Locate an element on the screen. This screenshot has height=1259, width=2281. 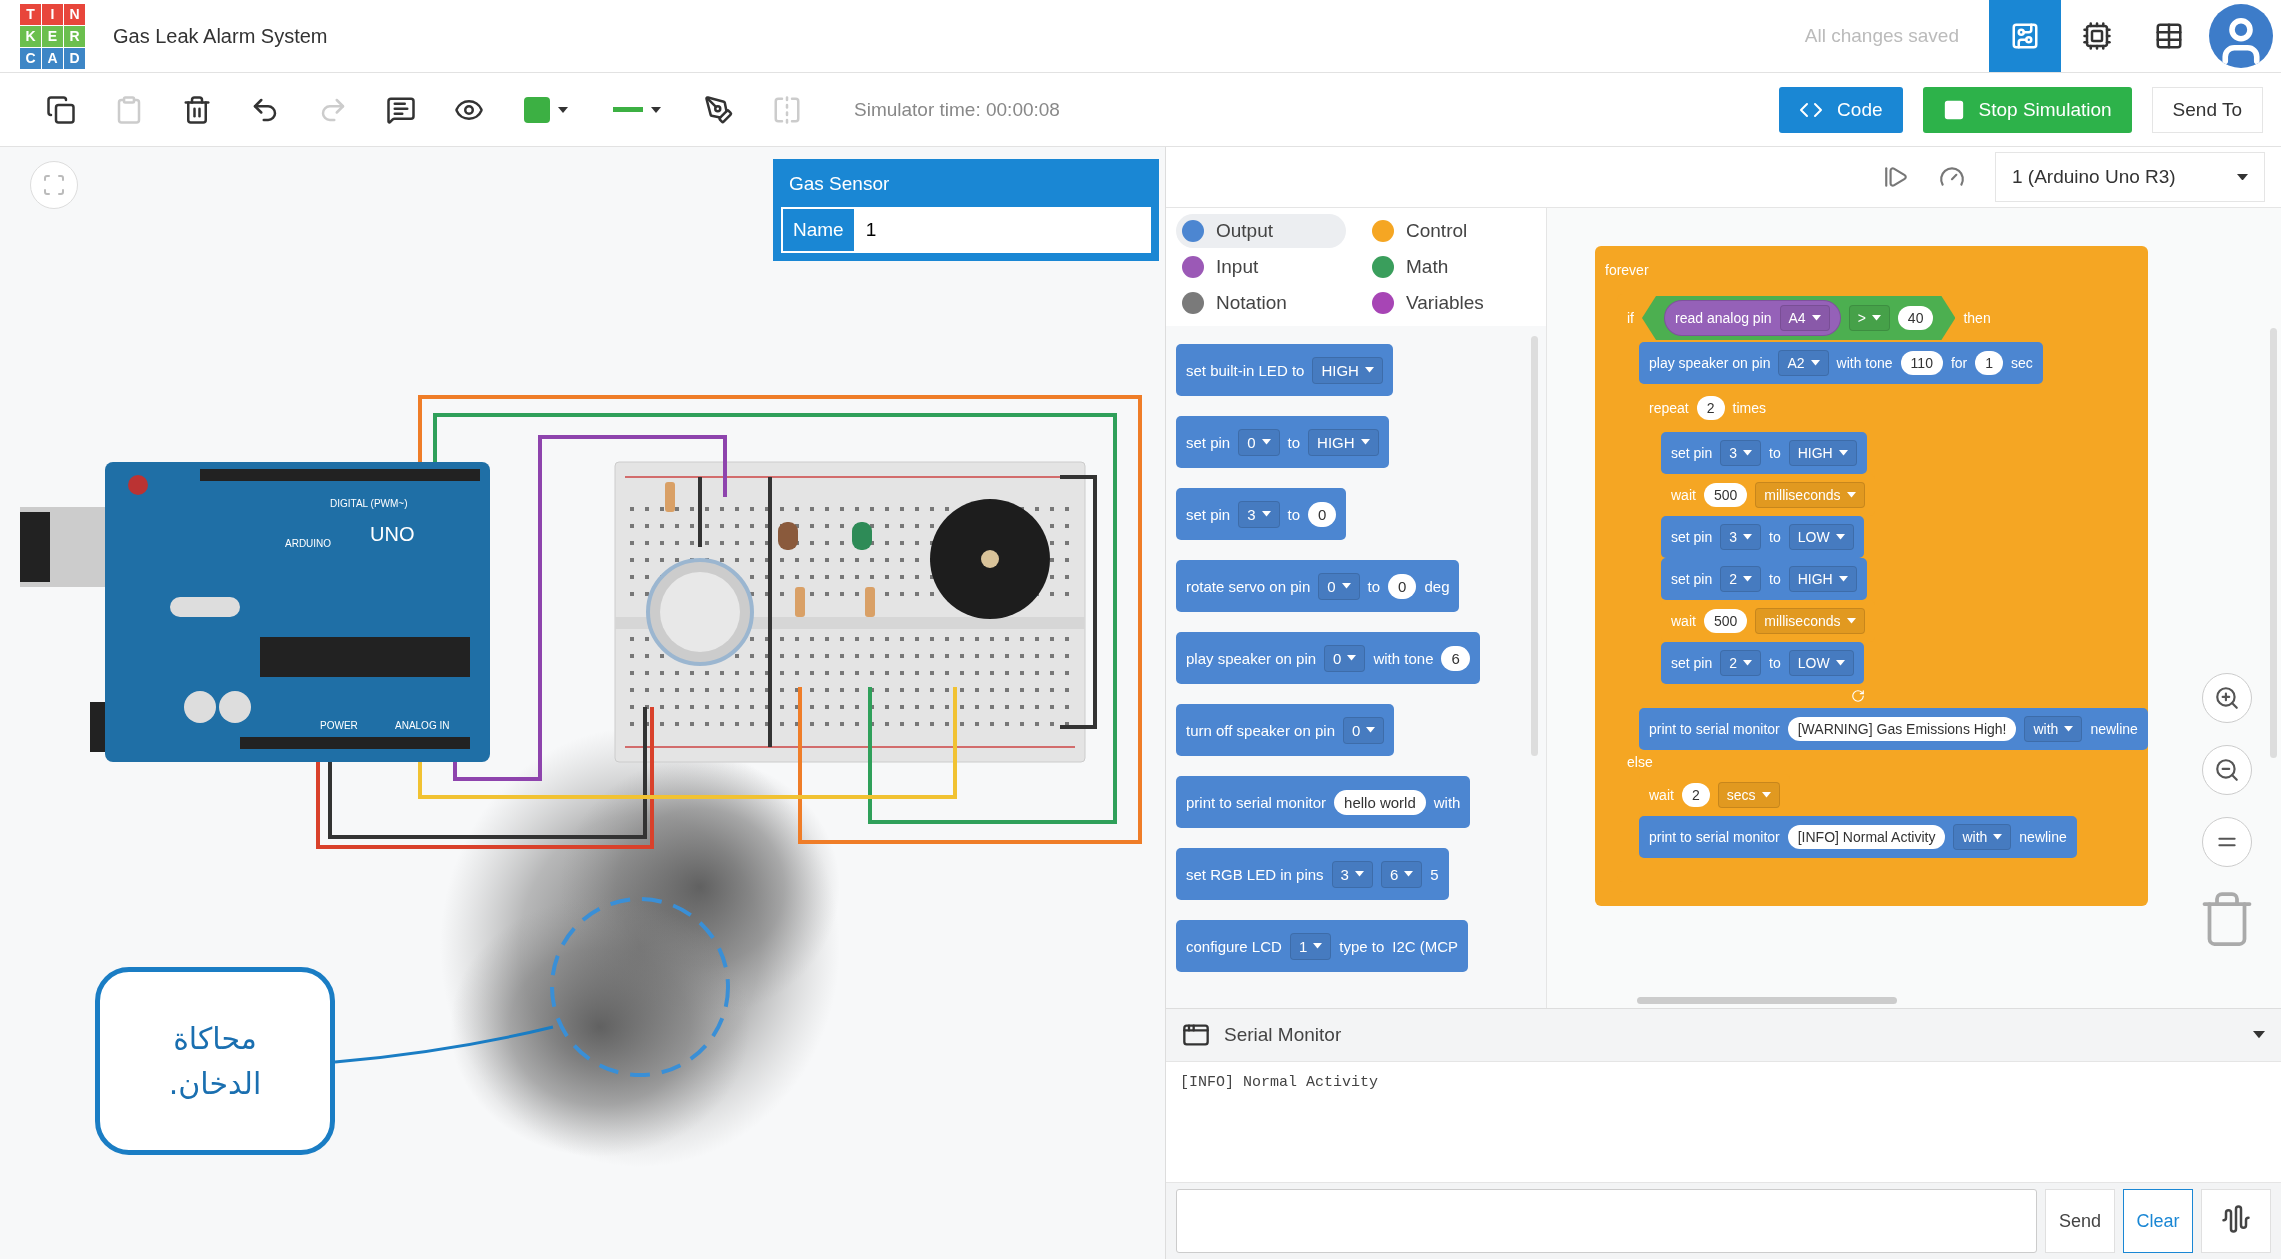
block-text: then is located at coordinates (1977, 318).